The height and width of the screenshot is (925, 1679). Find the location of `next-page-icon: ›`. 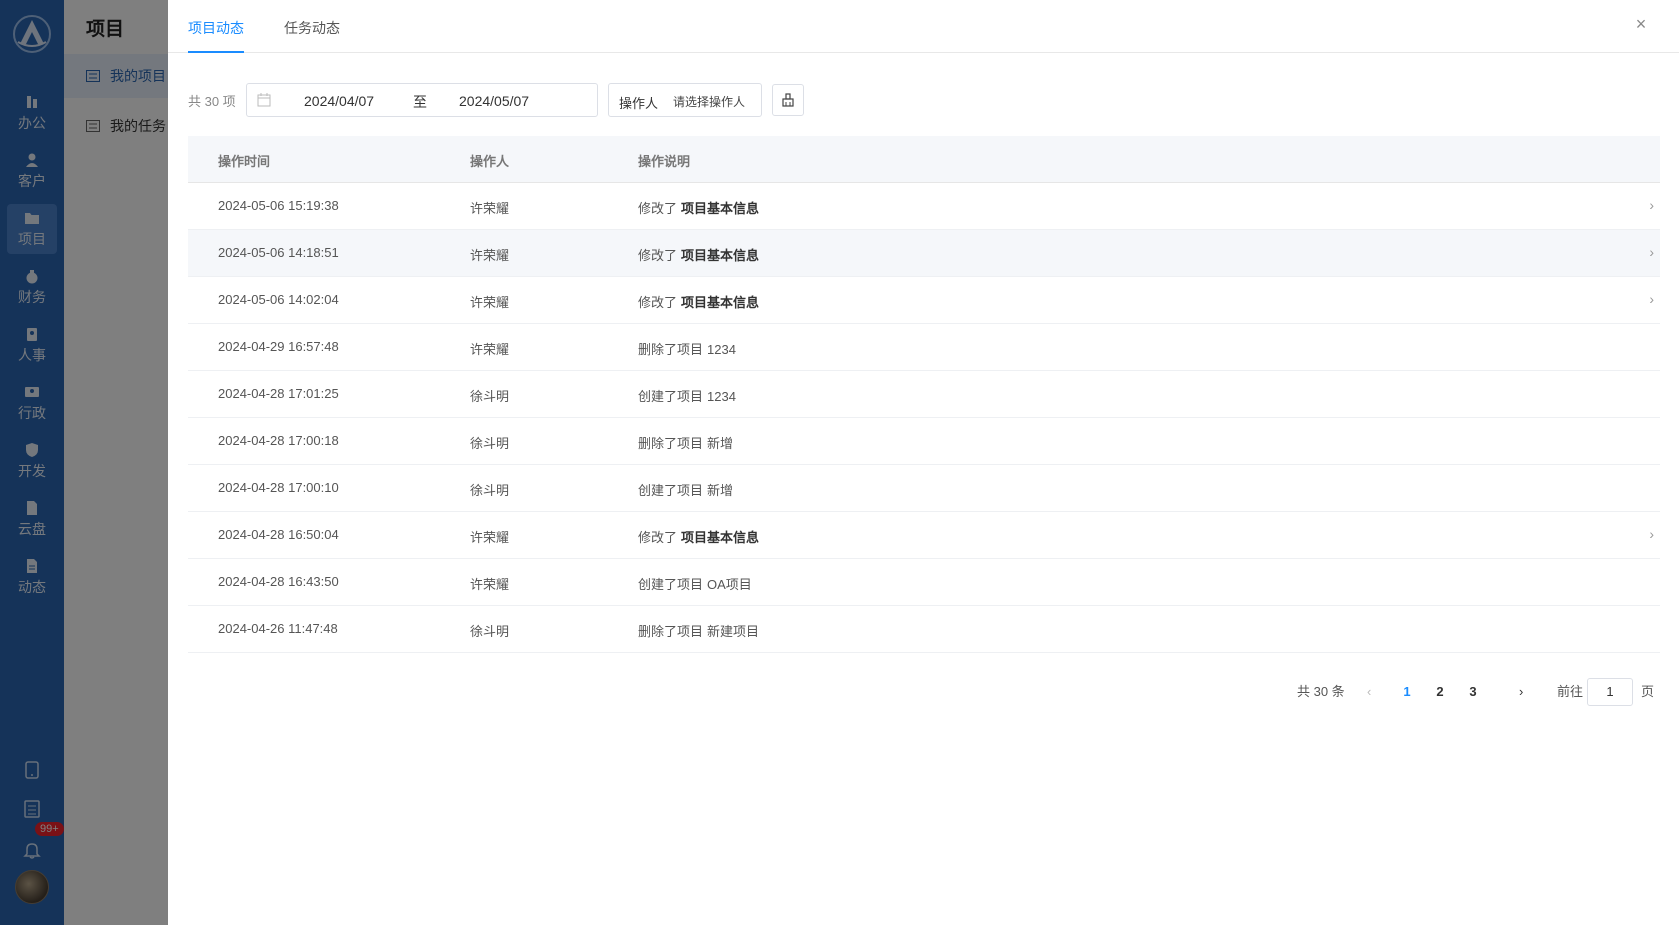

next-page-icon: › is located at coordinates (1521, 692).